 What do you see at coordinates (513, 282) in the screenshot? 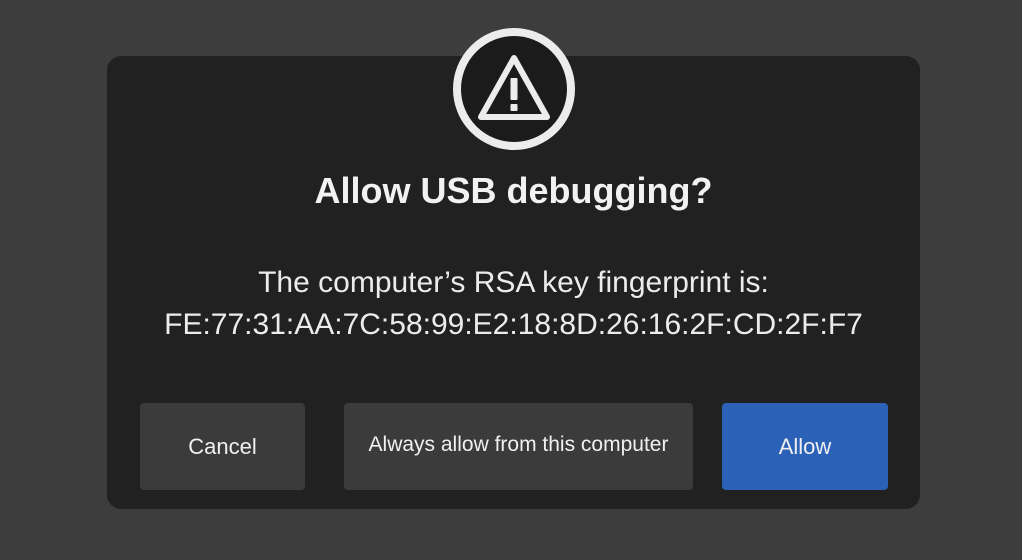
I see `fingerprint-label: The computer’s RSA key fingerprint is:` at bounding box center [513, 282].